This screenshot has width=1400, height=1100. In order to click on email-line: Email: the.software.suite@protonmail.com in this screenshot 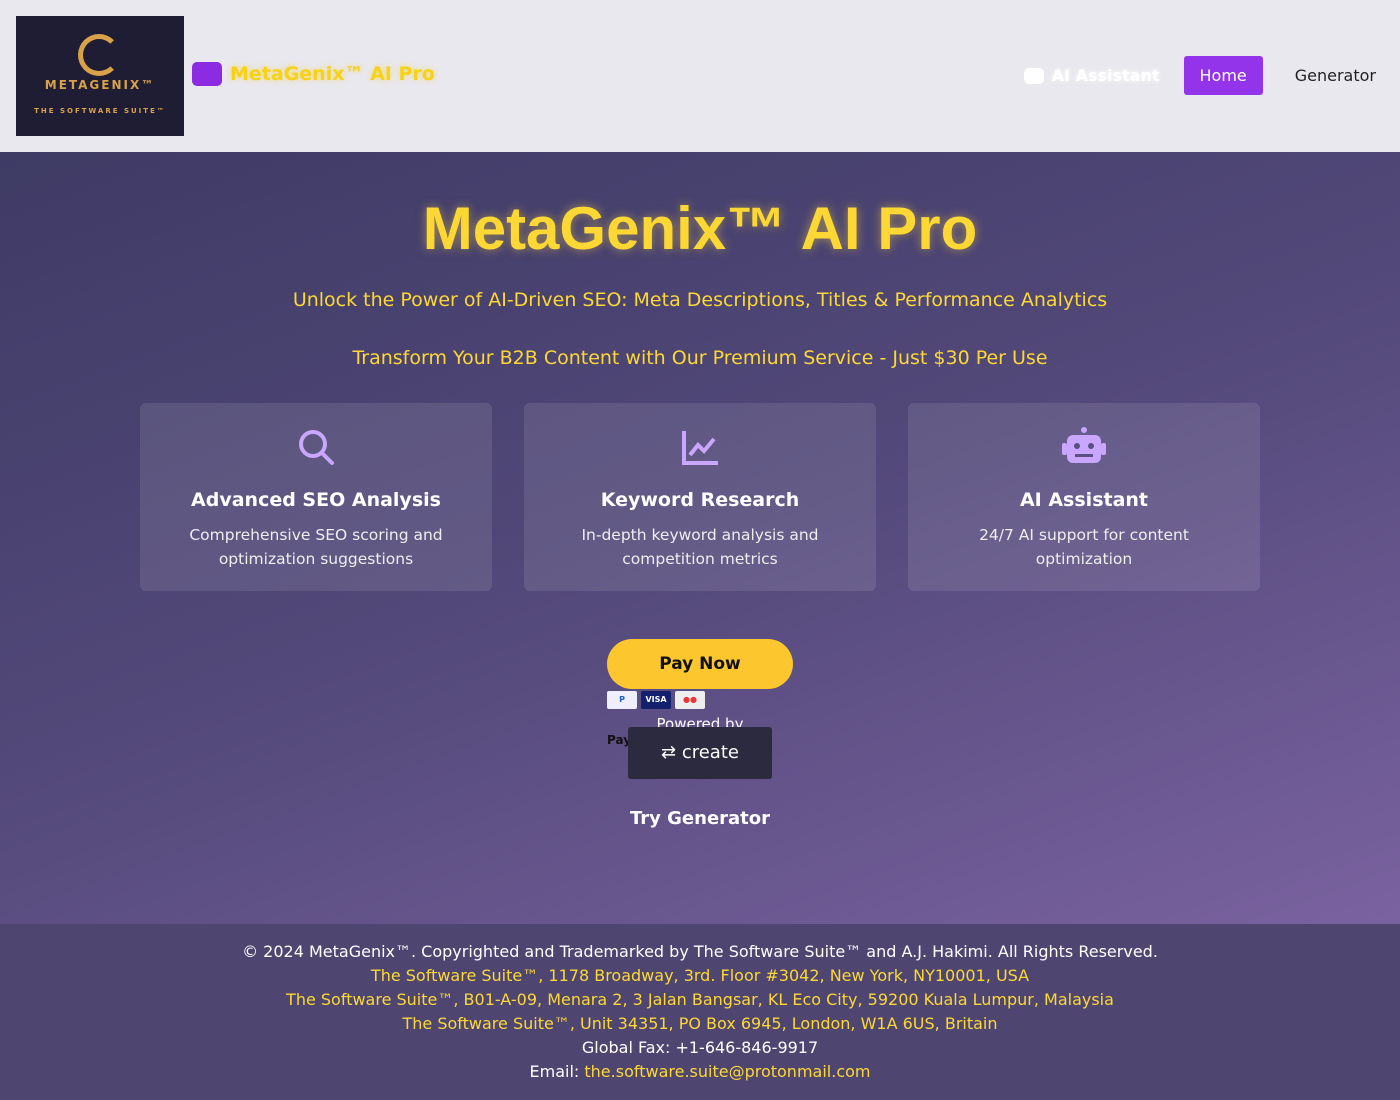, I will do `click(700, 1072)`.